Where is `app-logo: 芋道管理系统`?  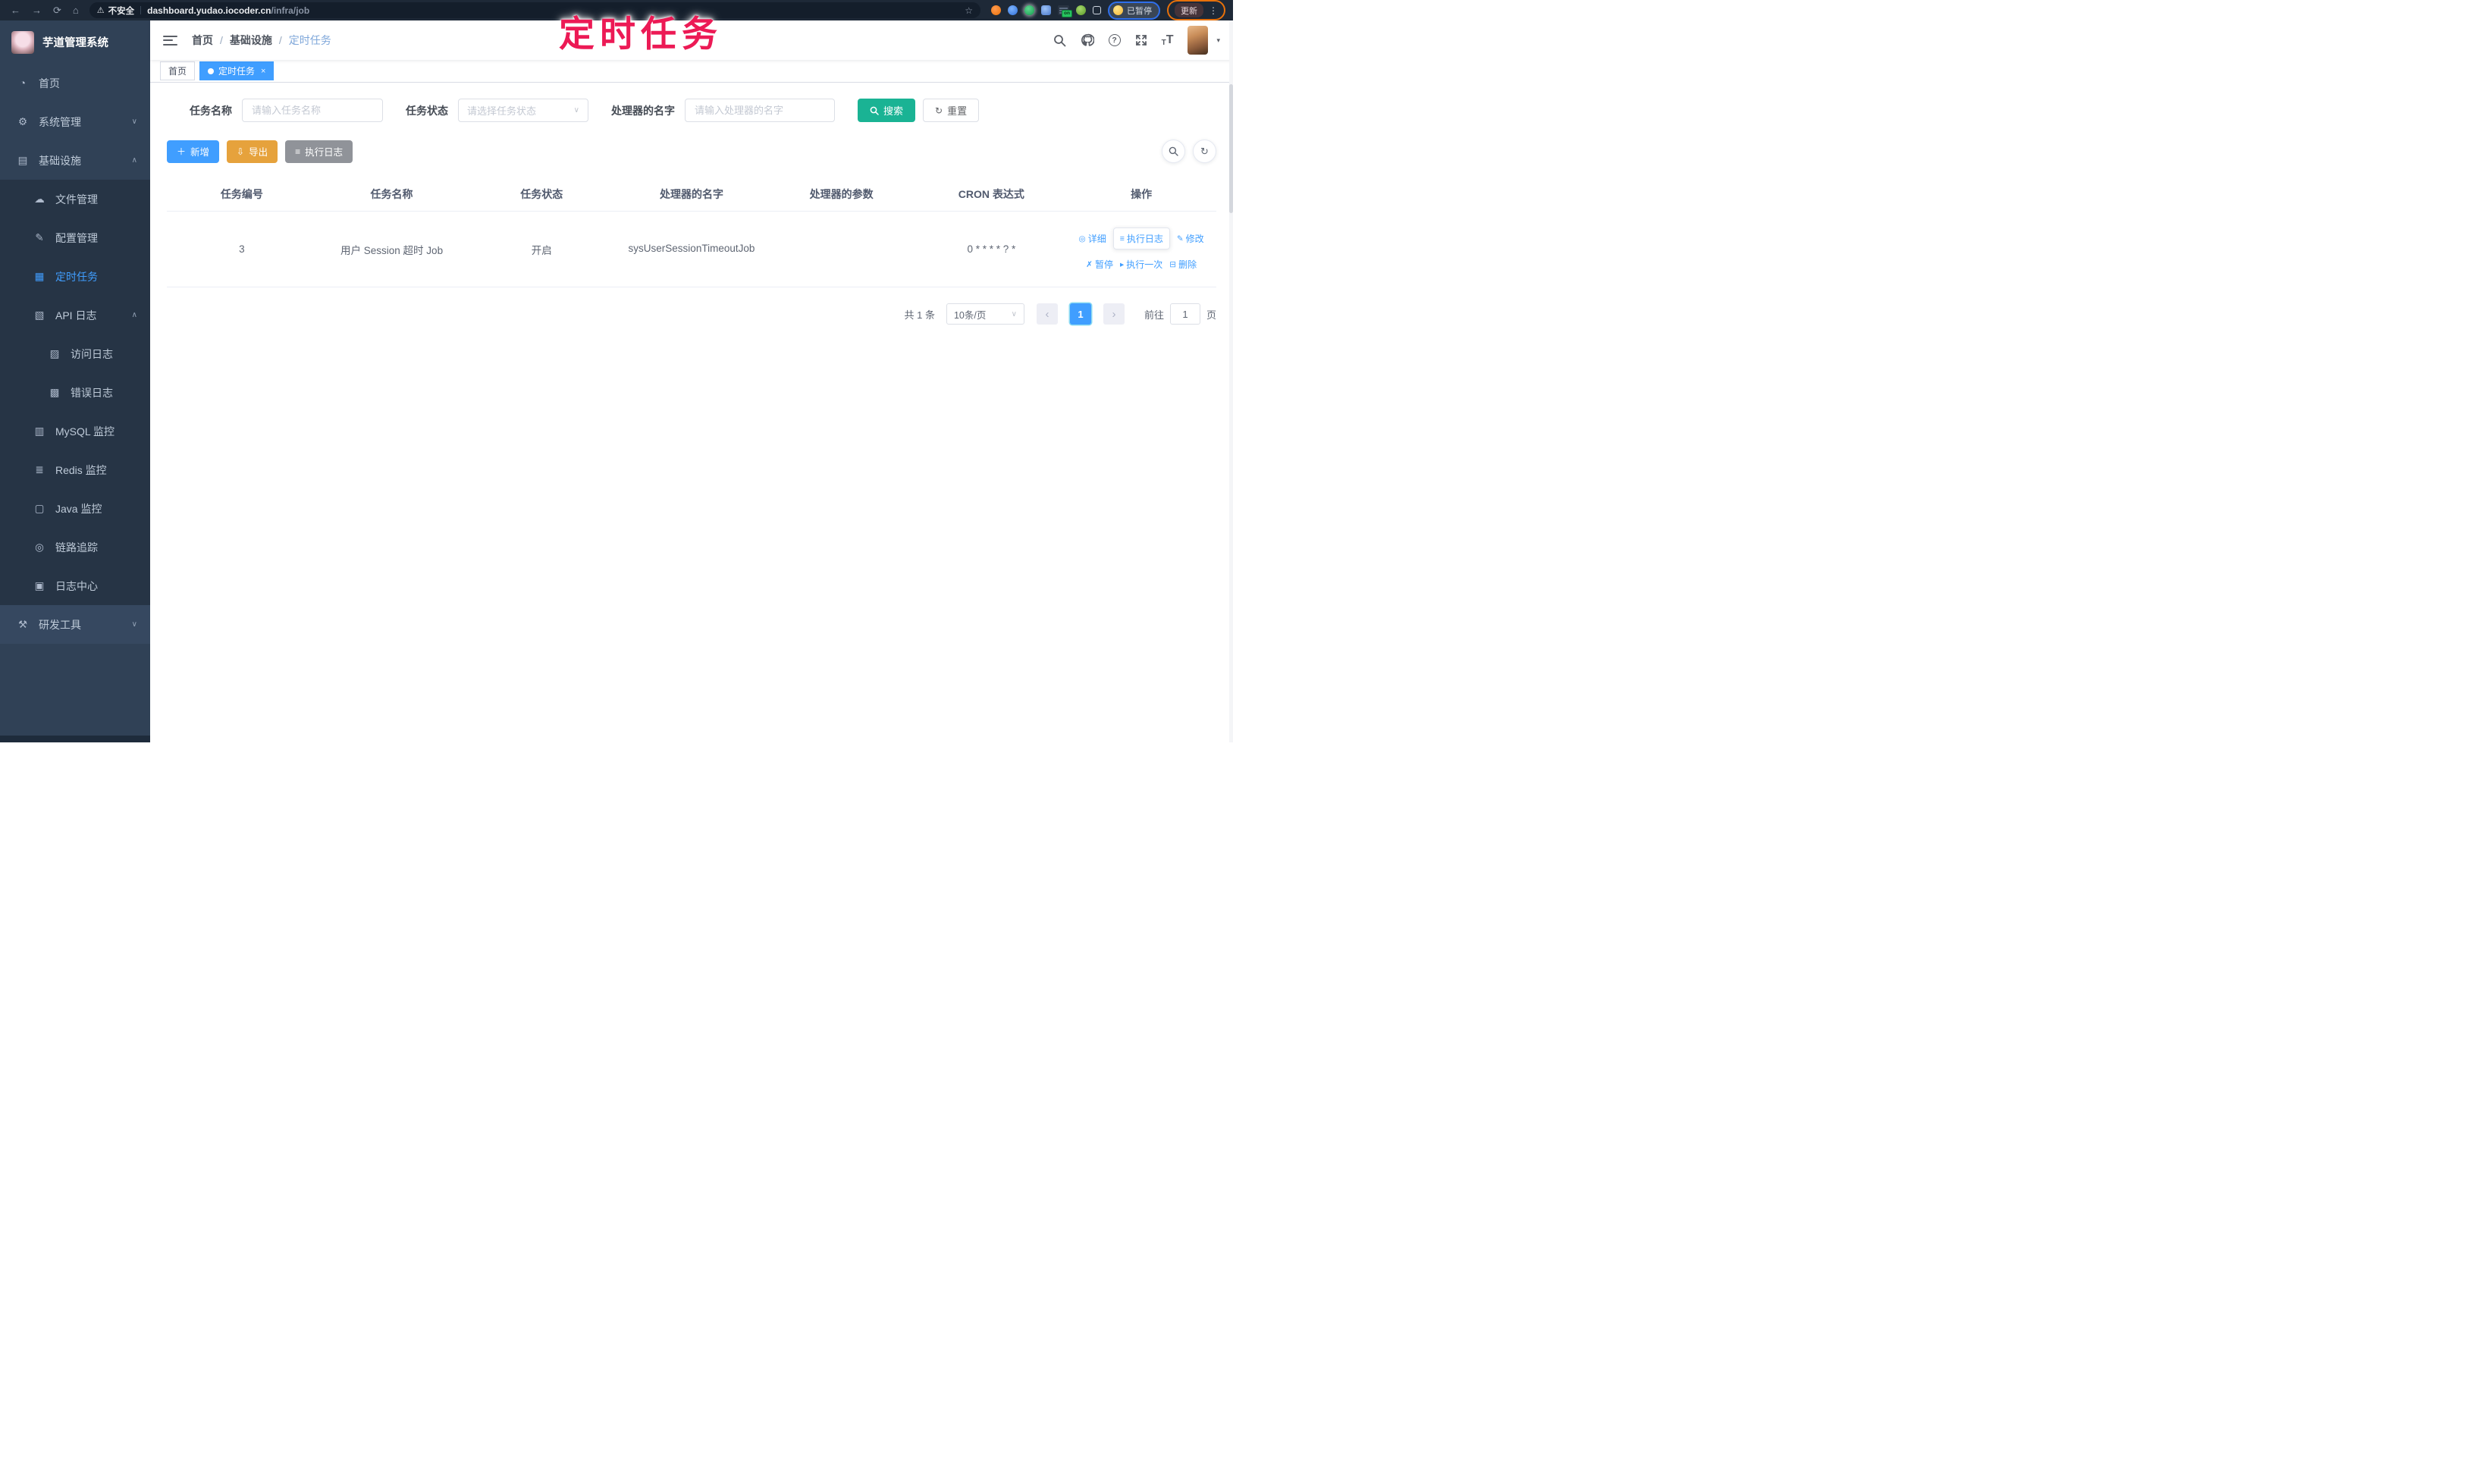 app-logo: 芋道管理系统 is located at coordinates (75, 42).